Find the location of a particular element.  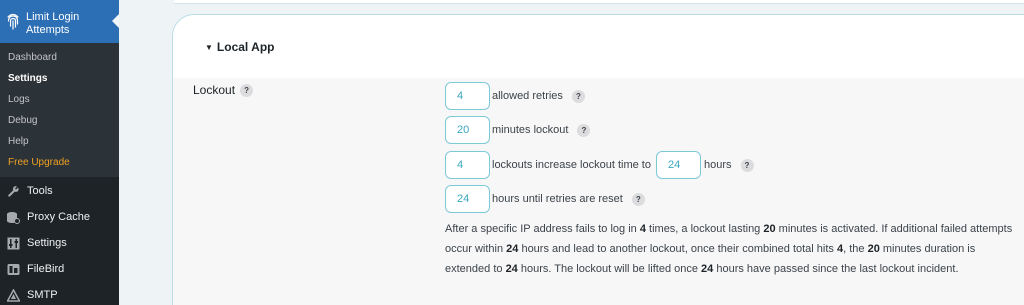

sidebar-item-filebird: FileBird is located at coordinates (59, 269).